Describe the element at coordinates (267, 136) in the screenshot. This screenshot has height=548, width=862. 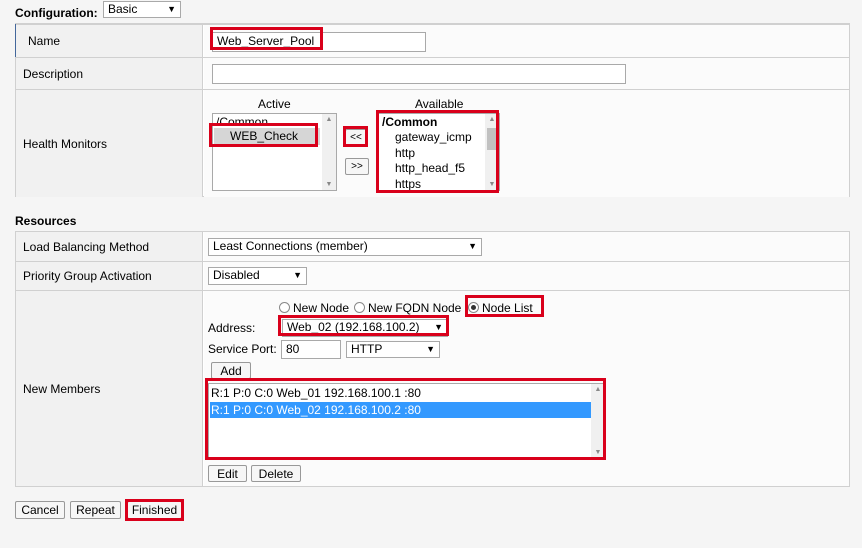
I see `active-monitor-item: WEB_Check` at that location.